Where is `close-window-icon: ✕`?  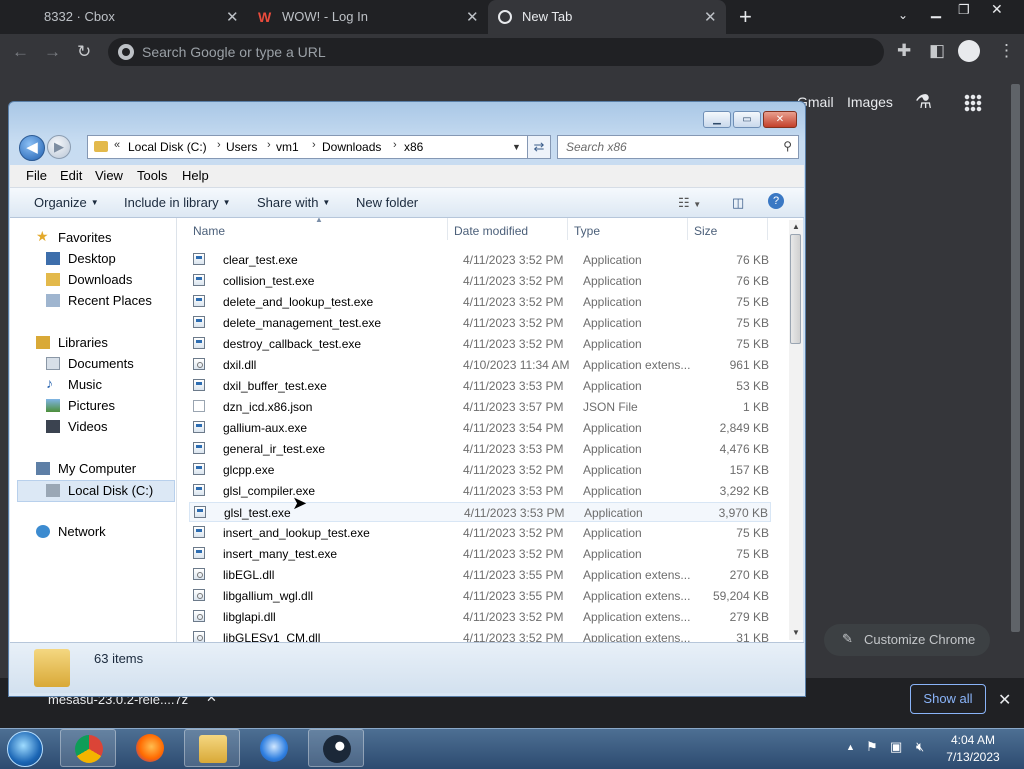 close-window-icon: ✕ is located at coordinates (997, 9).